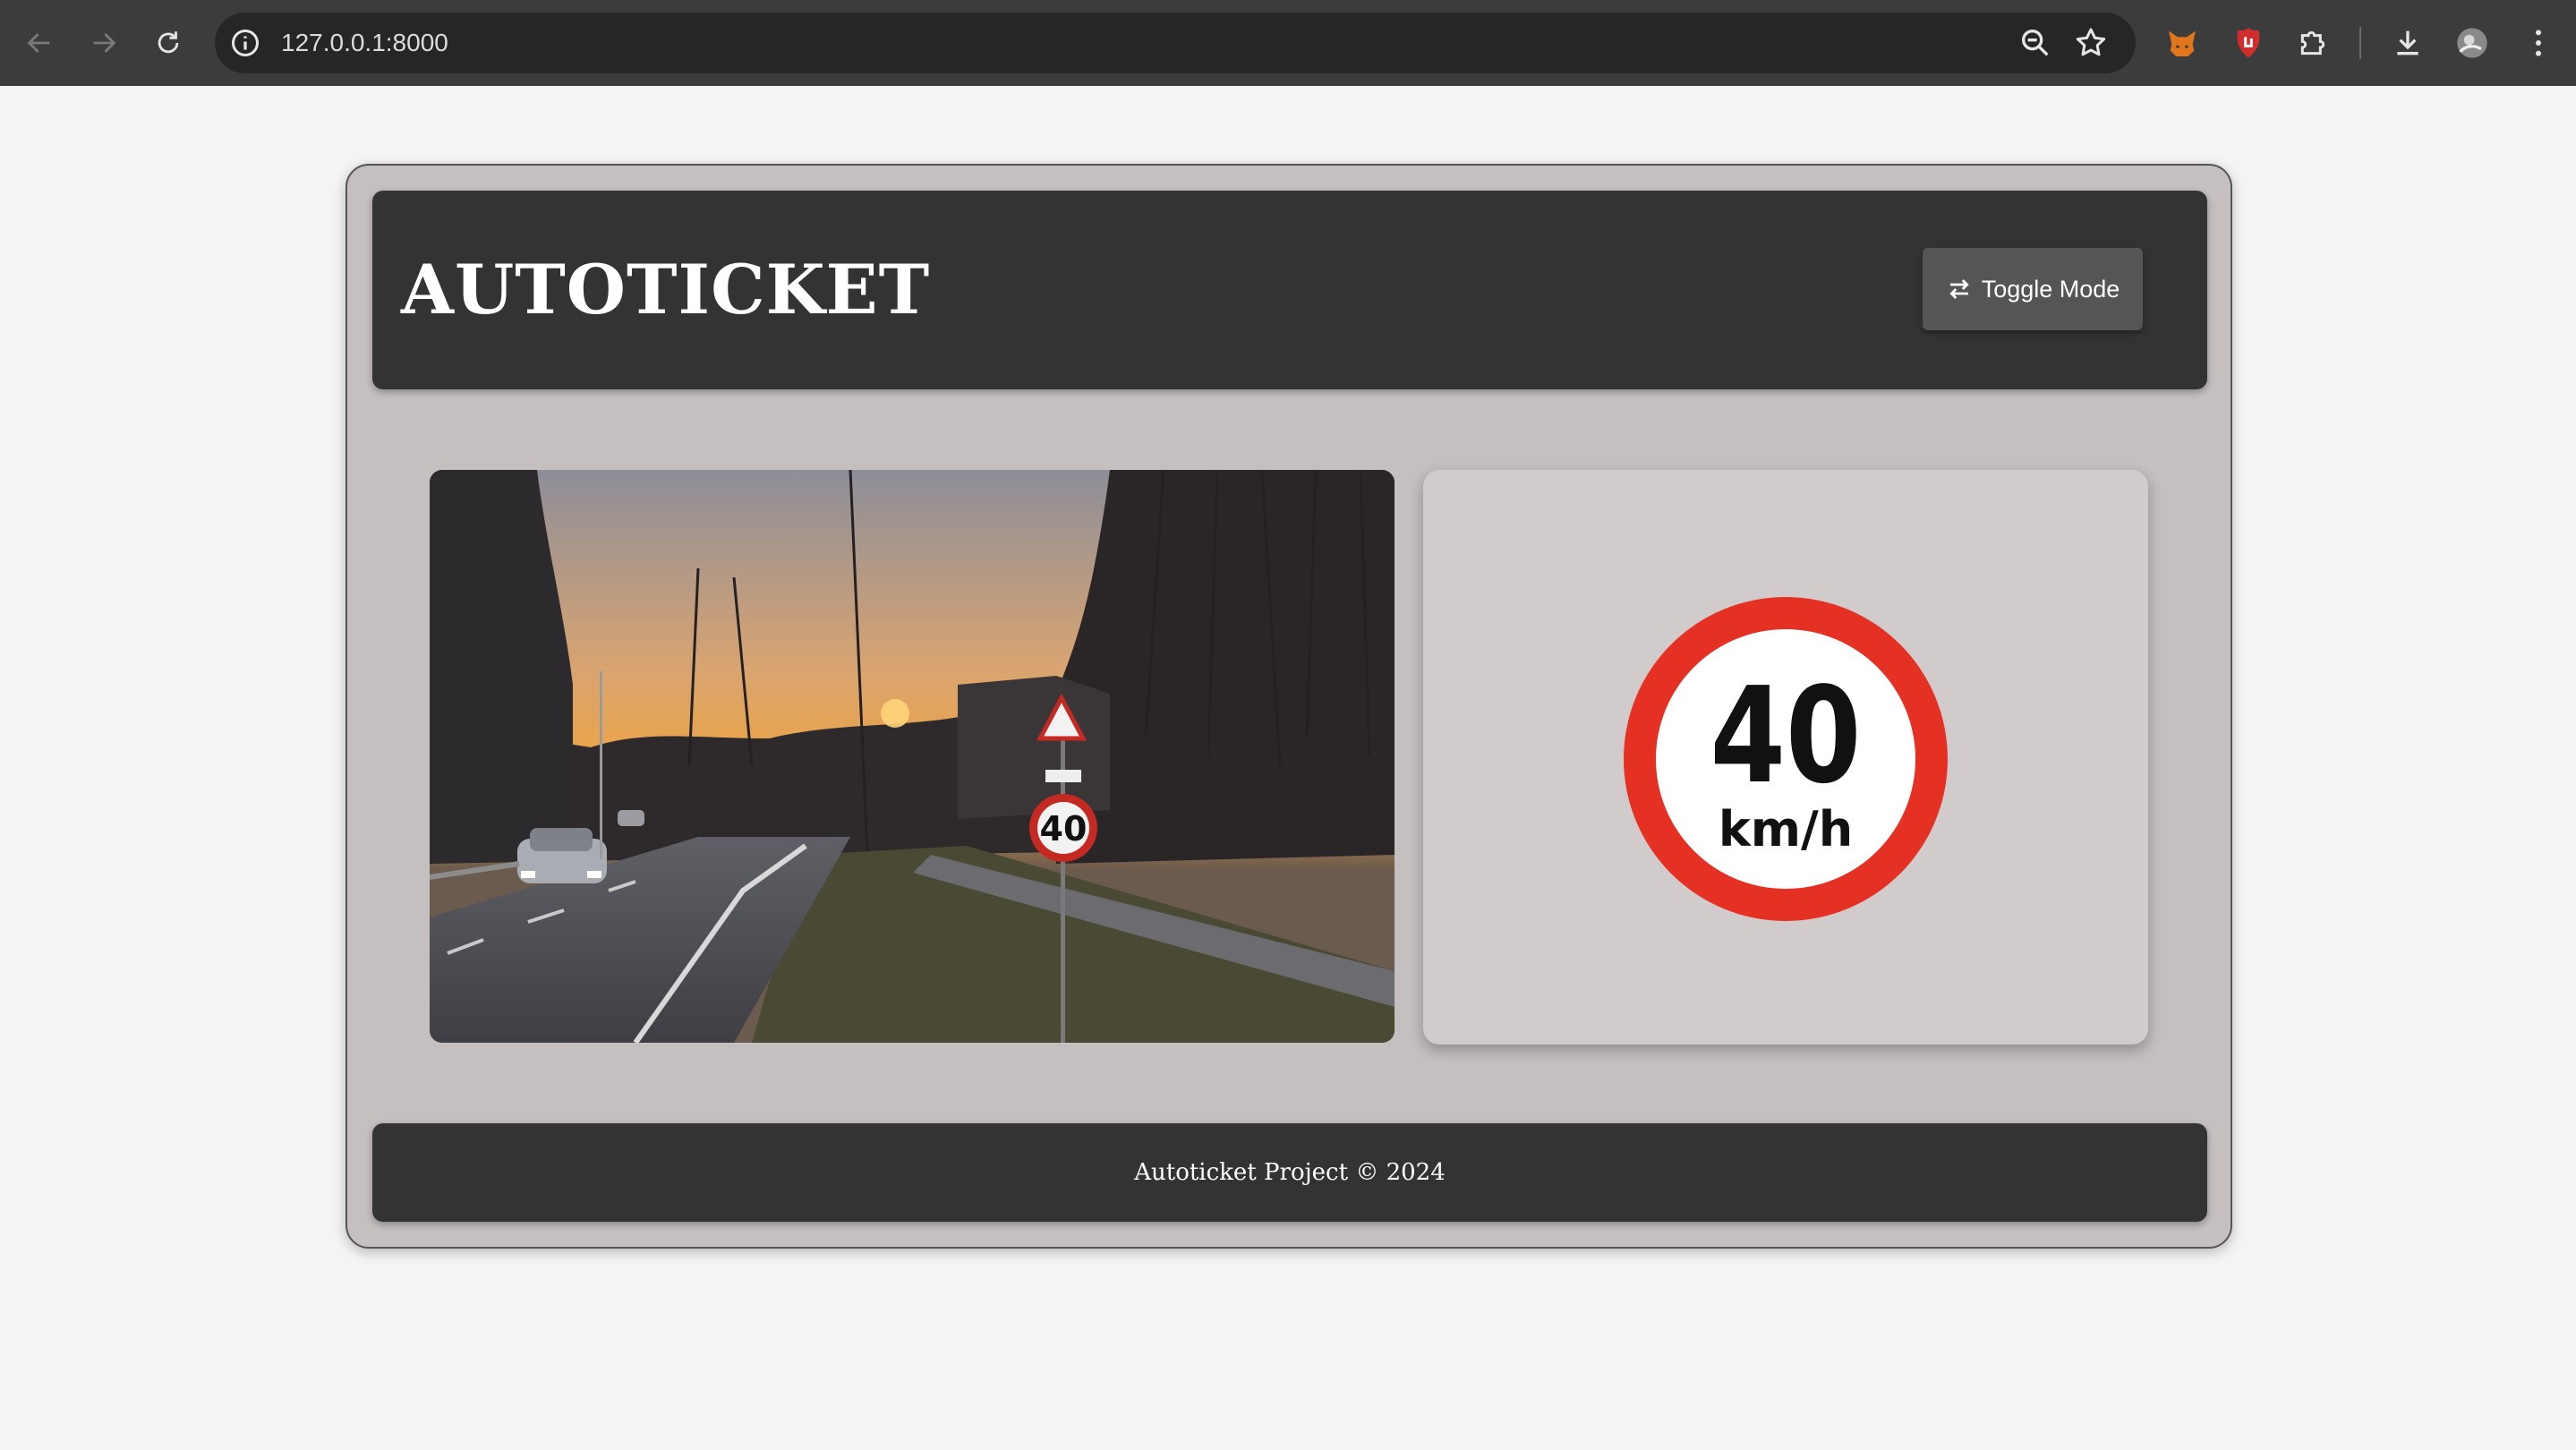  I want to click on speed-limit-unit: km/h, so click(1786, 829).